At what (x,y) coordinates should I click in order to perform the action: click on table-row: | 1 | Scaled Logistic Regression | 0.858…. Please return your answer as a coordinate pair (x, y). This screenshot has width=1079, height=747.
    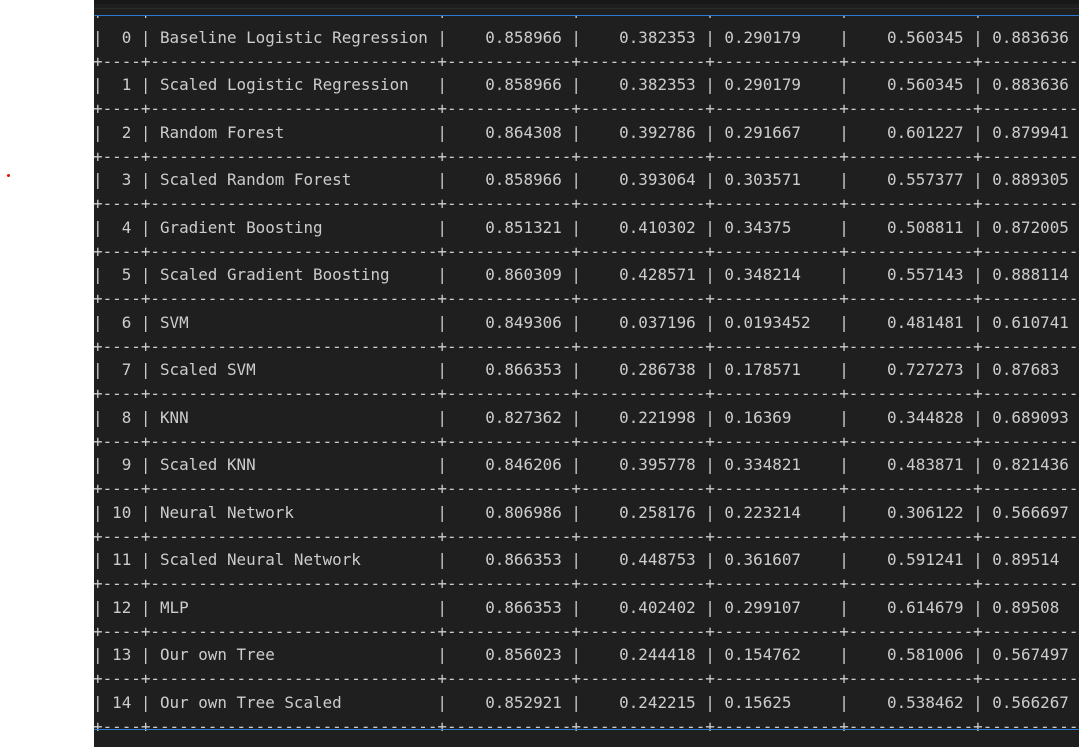
    Looking at the image, I should click on (586, 85).